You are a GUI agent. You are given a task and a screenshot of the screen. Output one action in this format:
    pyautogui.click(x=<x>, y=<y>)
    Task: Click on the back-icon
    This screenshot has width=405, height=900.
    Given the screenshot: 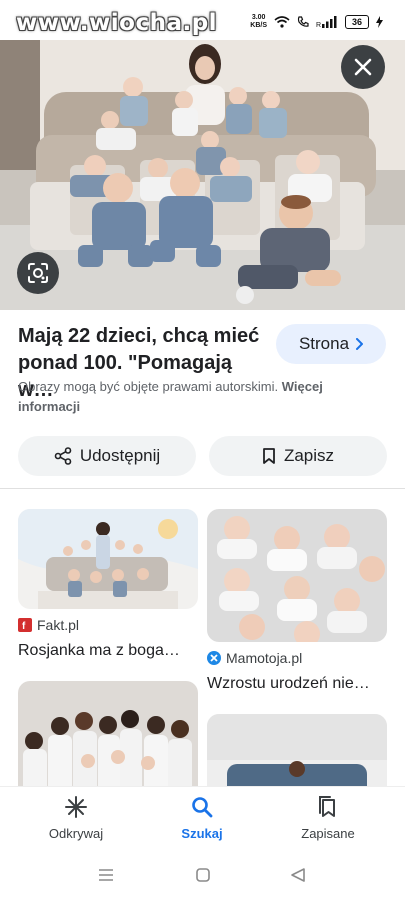 What is the action you would take?
    pyautogui.click(x=298, y=875)
    